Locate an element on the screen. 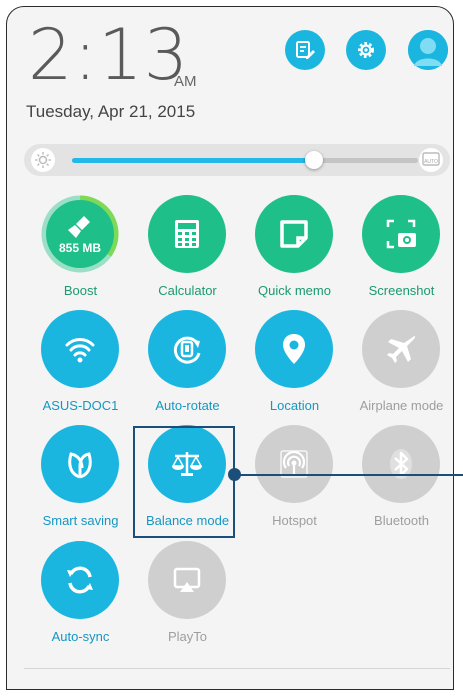 The height and width of the screenshot is (698, 463). sync-icon is located at coordinates (80, 580).